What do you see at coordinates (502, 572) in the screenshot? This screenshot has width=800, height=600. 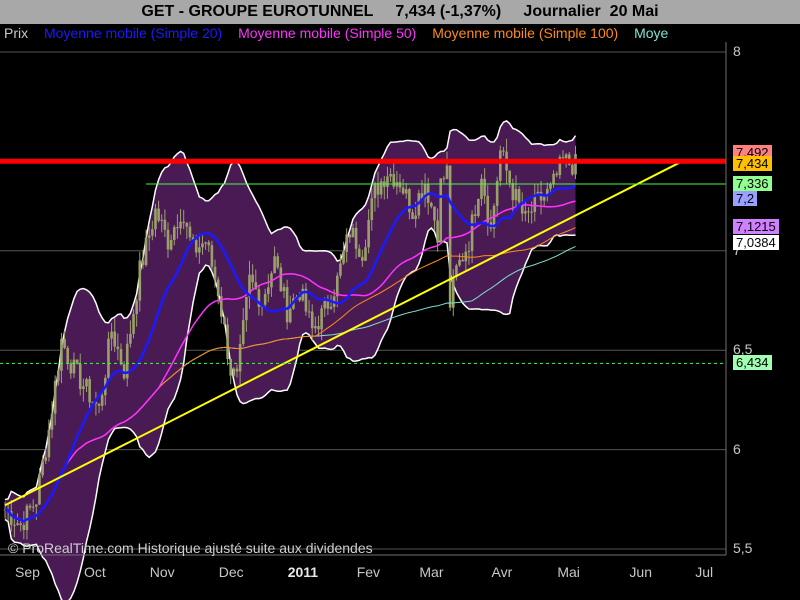 I see `x-tick-7: Avr` at bounding box center [502, 572].